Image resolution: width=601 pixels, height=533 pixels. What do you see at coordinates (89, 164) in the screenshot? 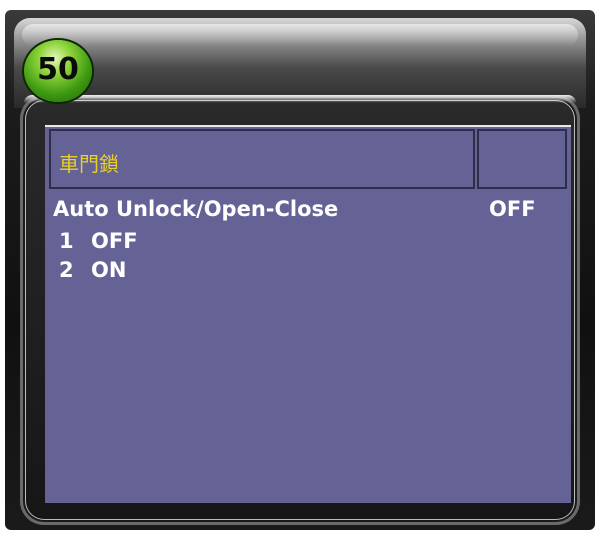
I see `menu-title: 車門鎖` at bounding box center [89, 164].